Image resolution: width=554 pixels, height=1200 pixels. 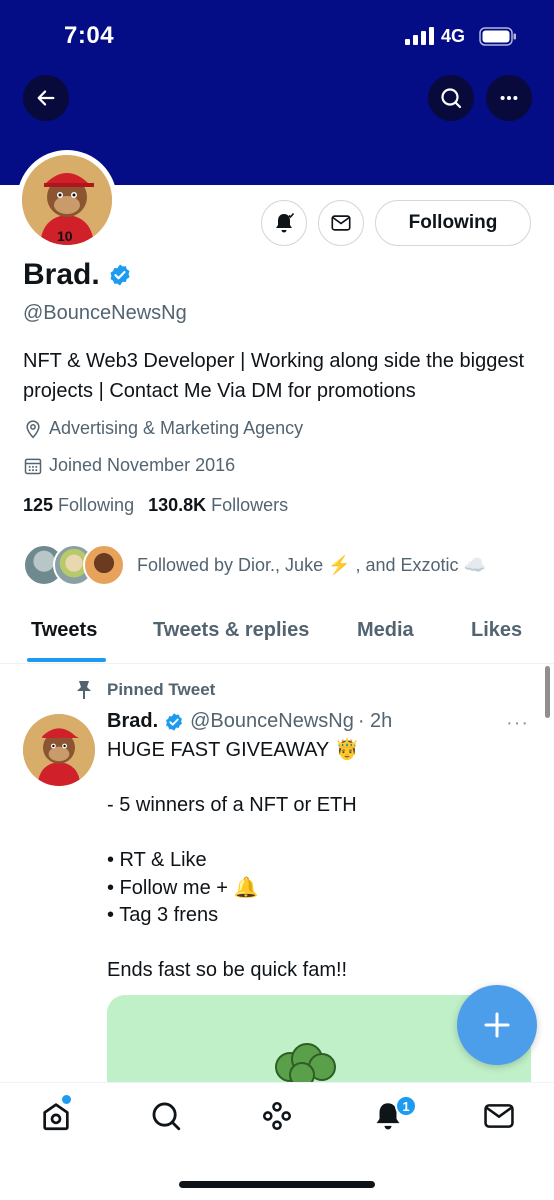 I want to click on tweet-more-button: ···, so click(x=517, y=723).